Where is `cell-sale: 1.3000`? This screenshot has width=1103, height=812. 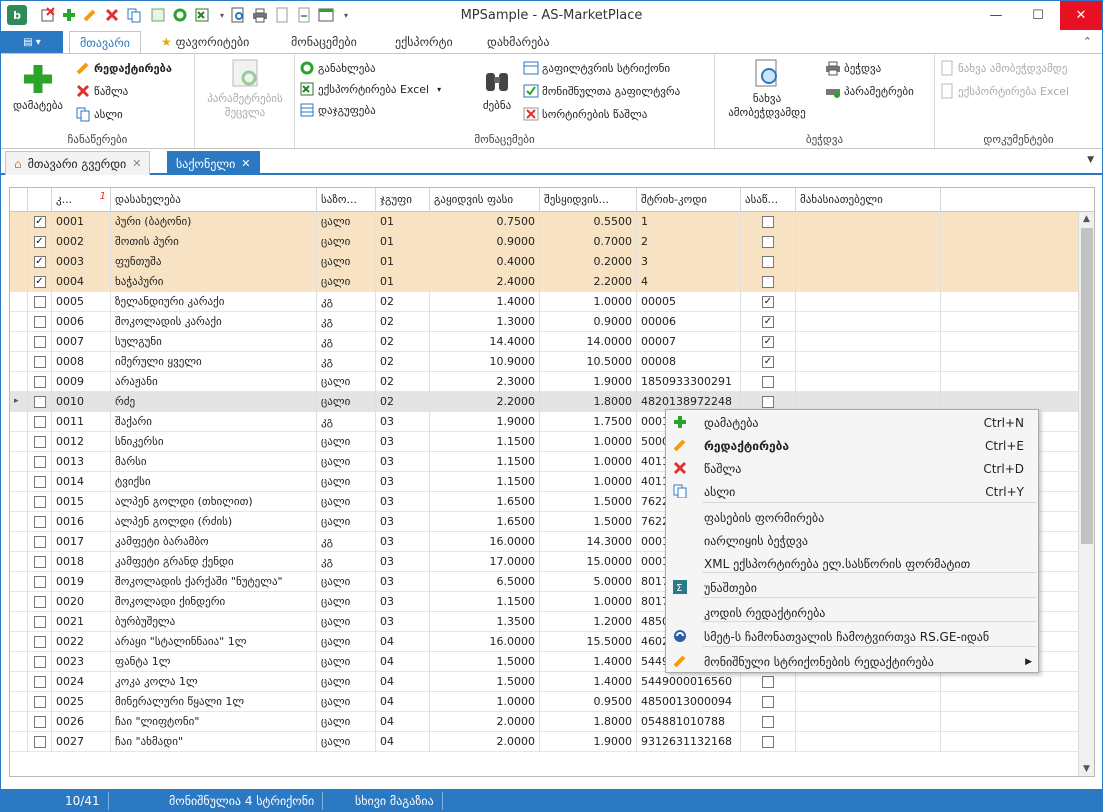 cell-sale: 1.3000 is located at coordinates (485, 322).